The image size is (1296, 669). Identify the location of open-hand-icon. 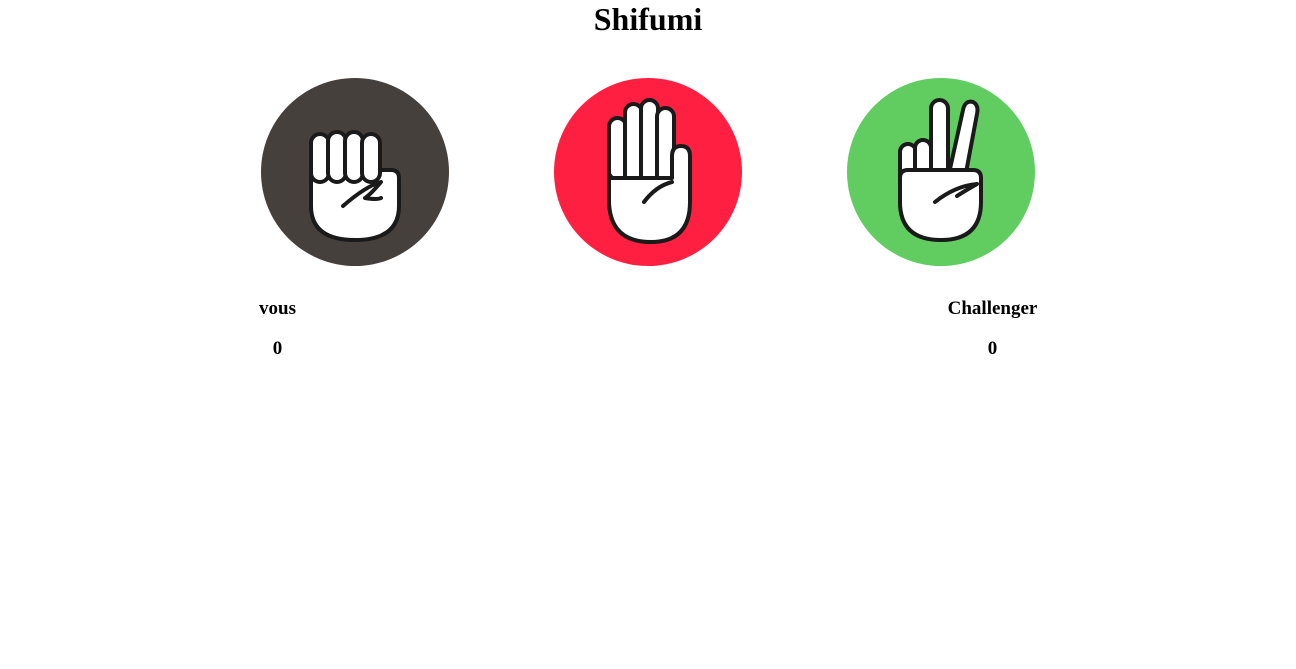
(648, 172).